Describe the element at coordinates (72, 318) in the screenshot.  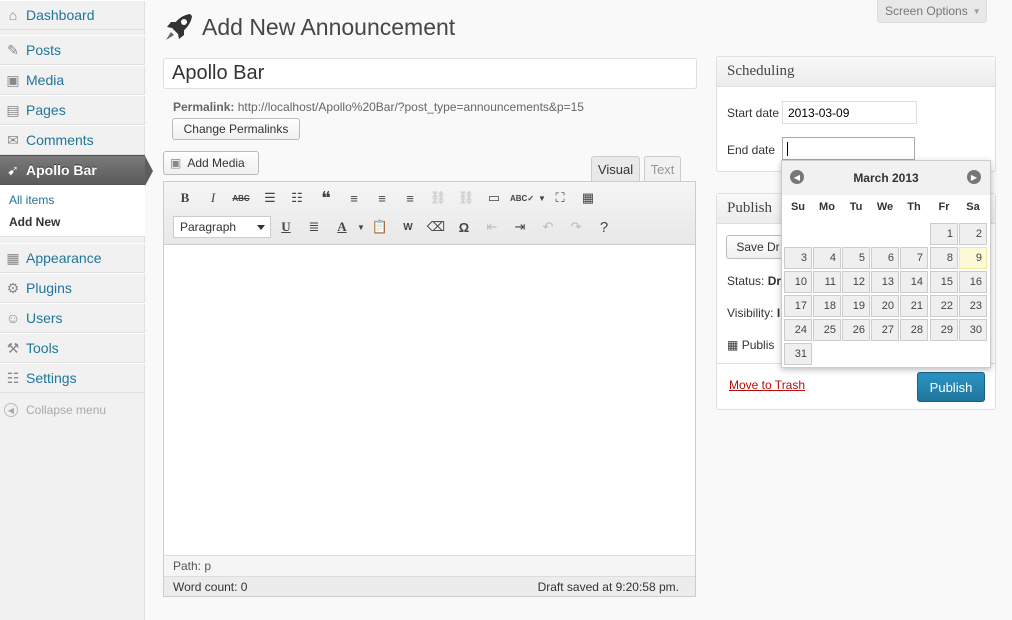
I see `menu-item-users: ☺ Users` at that location.